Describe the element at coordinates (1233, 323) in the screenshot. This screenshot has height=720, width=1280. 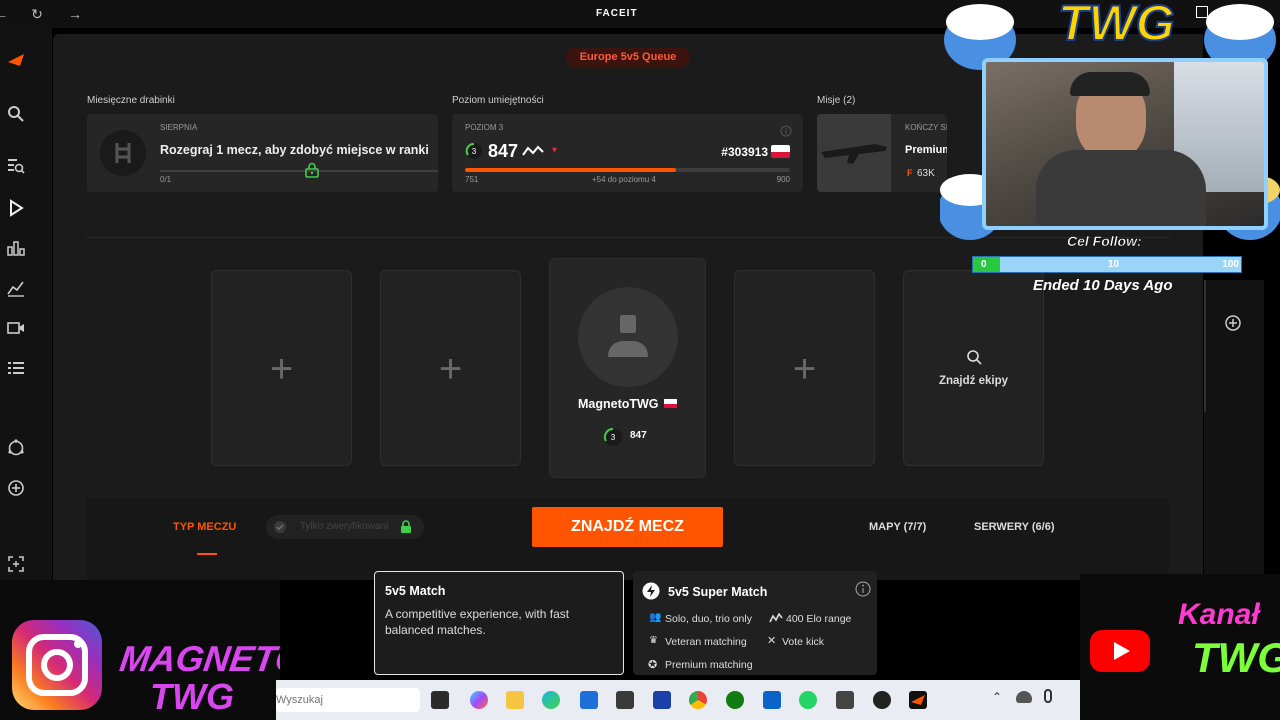
I see `add-friend-icon` at that location.